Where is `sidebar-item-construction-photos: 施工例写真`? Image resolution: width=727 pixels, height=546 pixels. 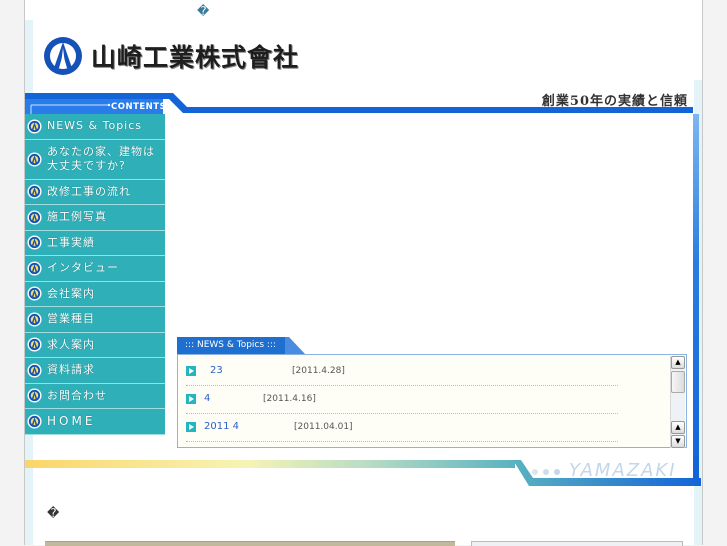 sidebar-item-construction-photos: 施工例写真 is located at coordinates (95, 218).